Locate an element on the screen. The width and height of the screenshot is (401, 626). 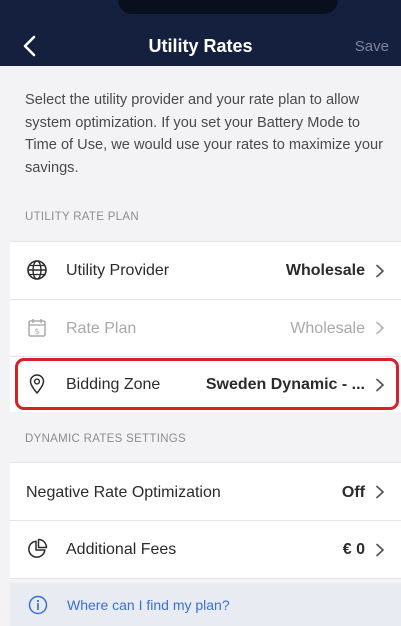
page-title: Utility Rates is located at coordinates (200, 46).